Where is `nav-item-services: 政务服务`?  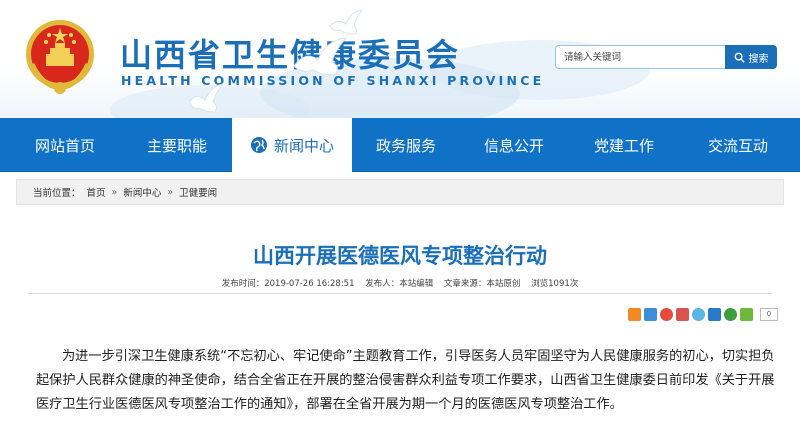 nav-item-services: 政务服务 is located at coordinates (406, 145).